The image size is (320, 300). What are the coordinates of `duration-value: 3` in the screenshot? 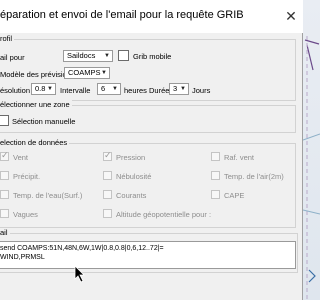 It's located at (175, 88).